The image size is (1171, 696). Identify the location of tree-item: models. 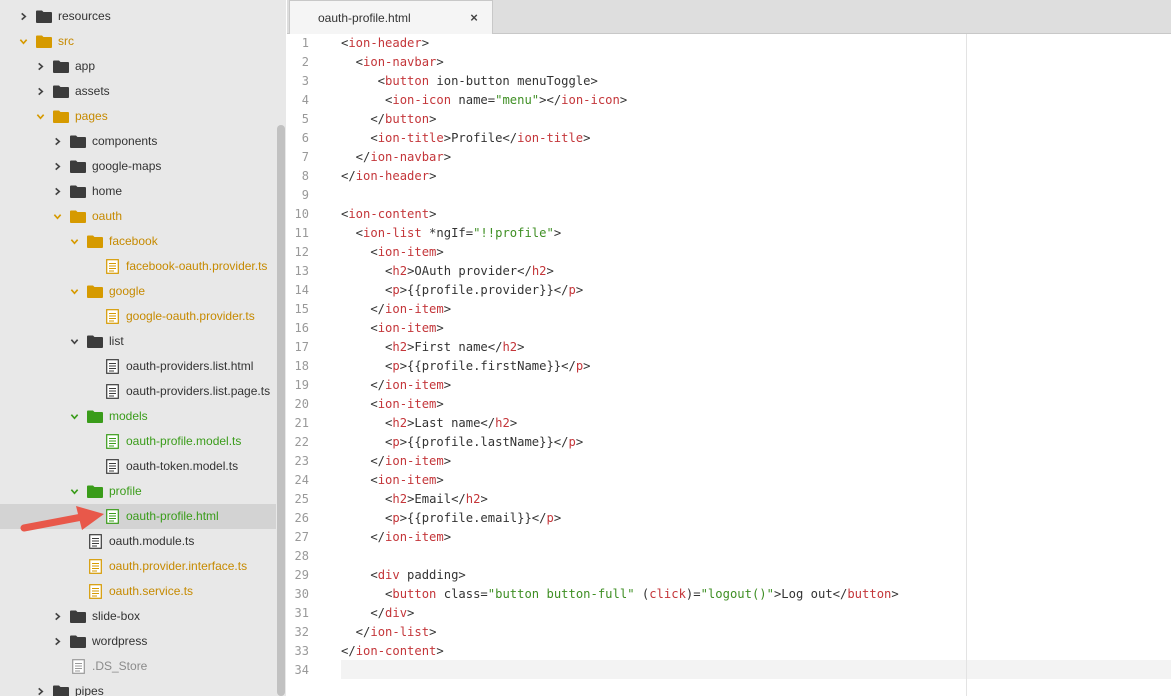
(138, 416).